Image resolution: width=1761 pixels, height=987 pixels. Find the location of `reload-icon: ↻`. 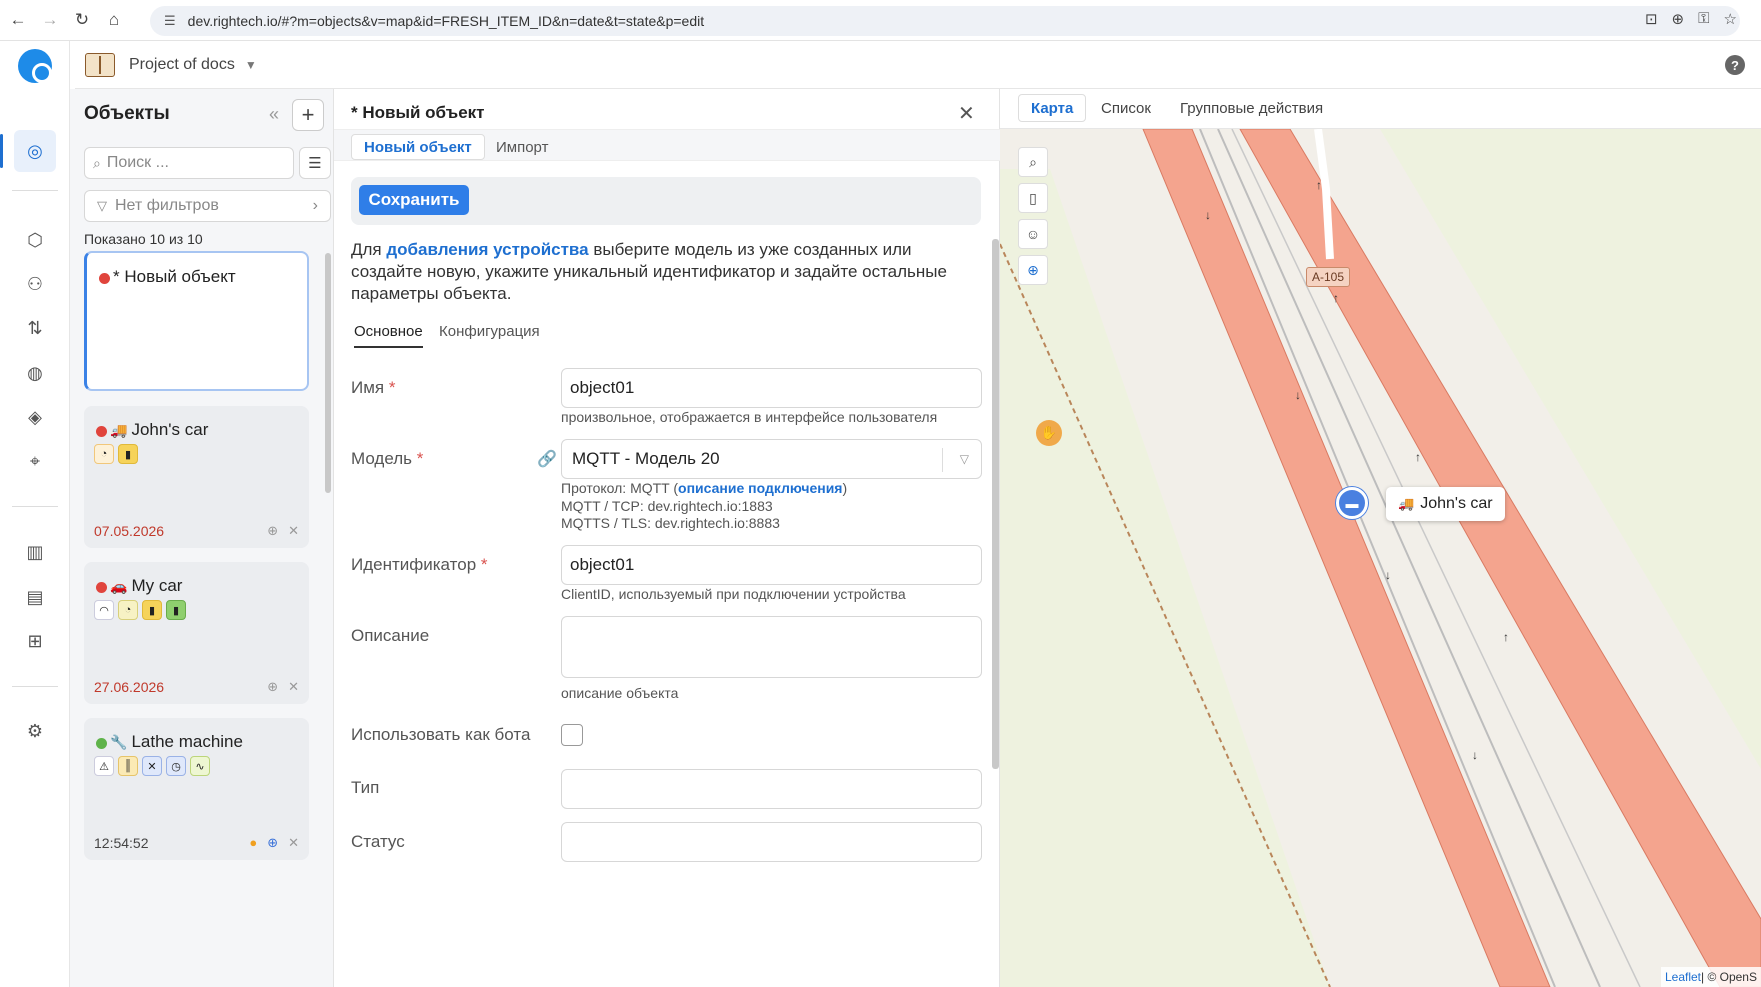

reload-icon: ↻ is located at coordinates (82, 20).